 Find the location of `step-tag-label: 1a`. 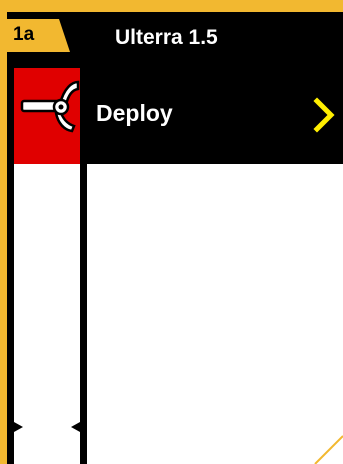

step-tag-label: 1a is located at coordinates (24, 34).